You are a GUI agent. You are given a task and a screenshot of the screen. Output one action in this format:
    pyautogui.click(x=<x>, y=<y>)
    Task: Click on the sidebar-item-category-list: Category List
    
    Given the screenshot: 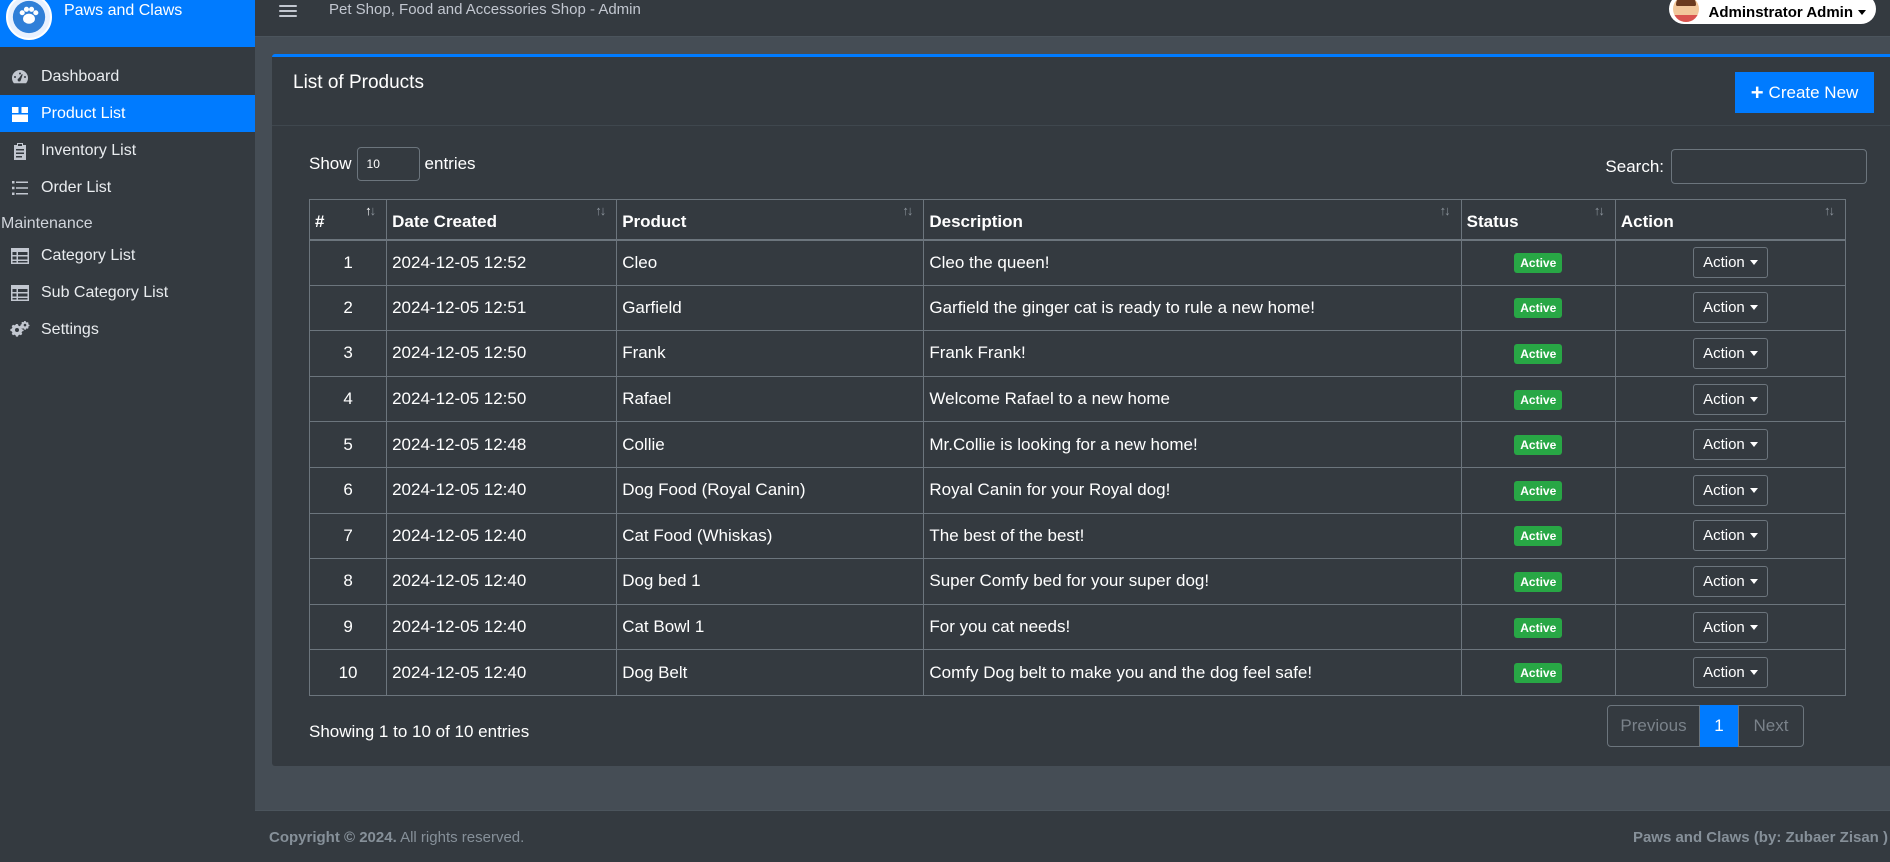 What is the action you would take?
    pyautogui.click(x=127, y=255)
    